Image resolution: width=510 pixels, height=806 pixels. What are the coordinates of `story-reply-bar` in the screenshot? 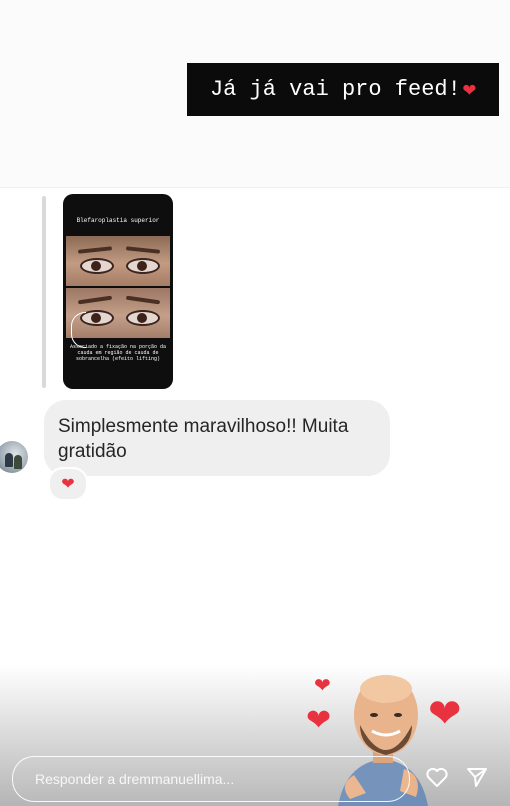 It's located at (44, 292).